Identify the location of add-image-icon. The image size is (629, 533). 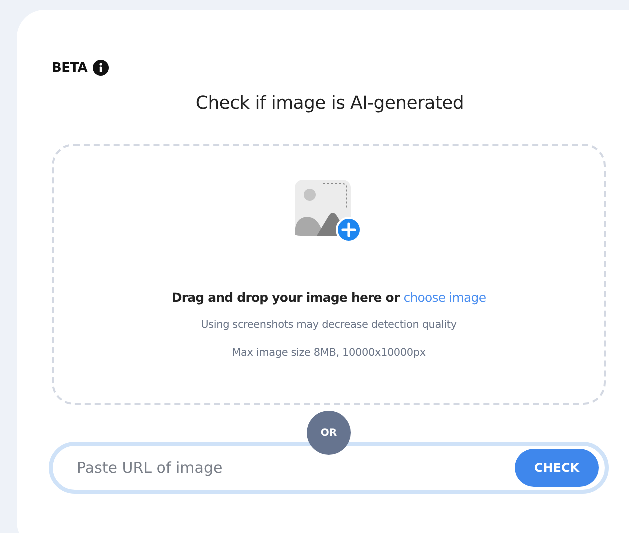
(329, 212).